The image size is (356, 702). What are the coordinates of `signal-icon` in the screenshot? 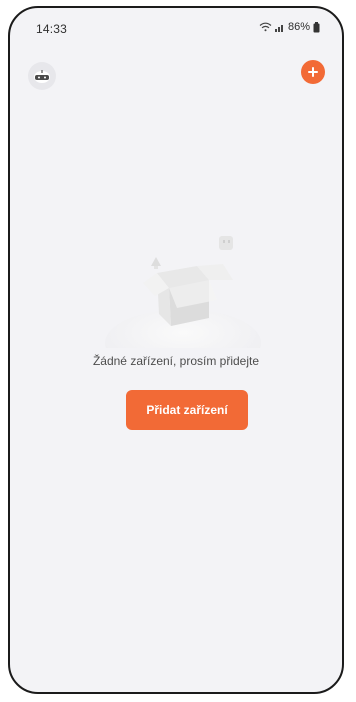 It's located at (279, 27).